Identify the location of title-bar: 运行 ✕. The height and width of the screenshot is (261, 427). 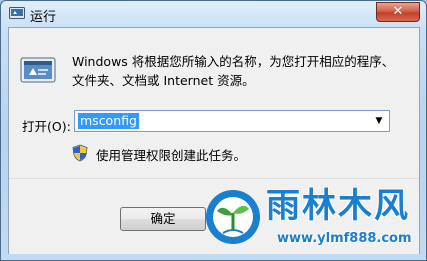
(213, 14).